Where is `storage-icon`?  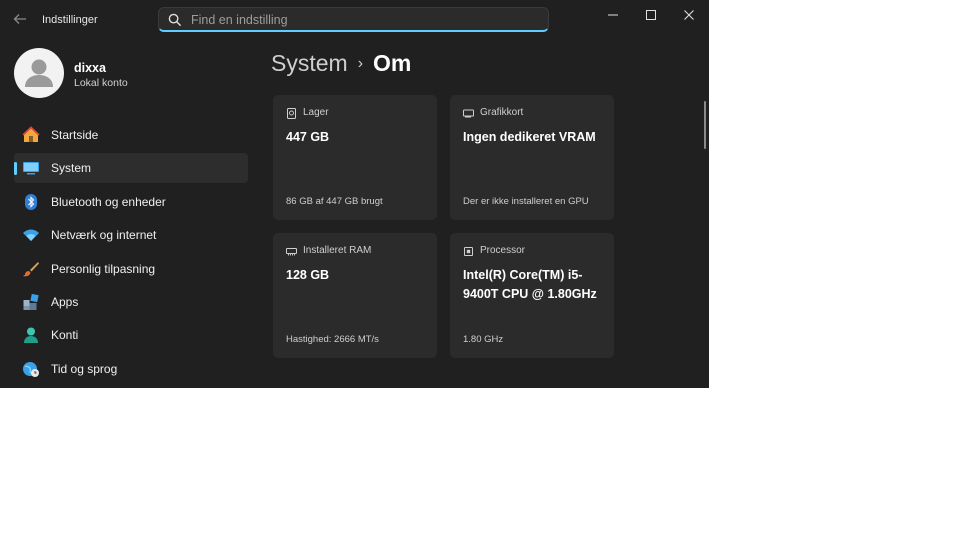 storage-icon is located at coordinates (291, 113).